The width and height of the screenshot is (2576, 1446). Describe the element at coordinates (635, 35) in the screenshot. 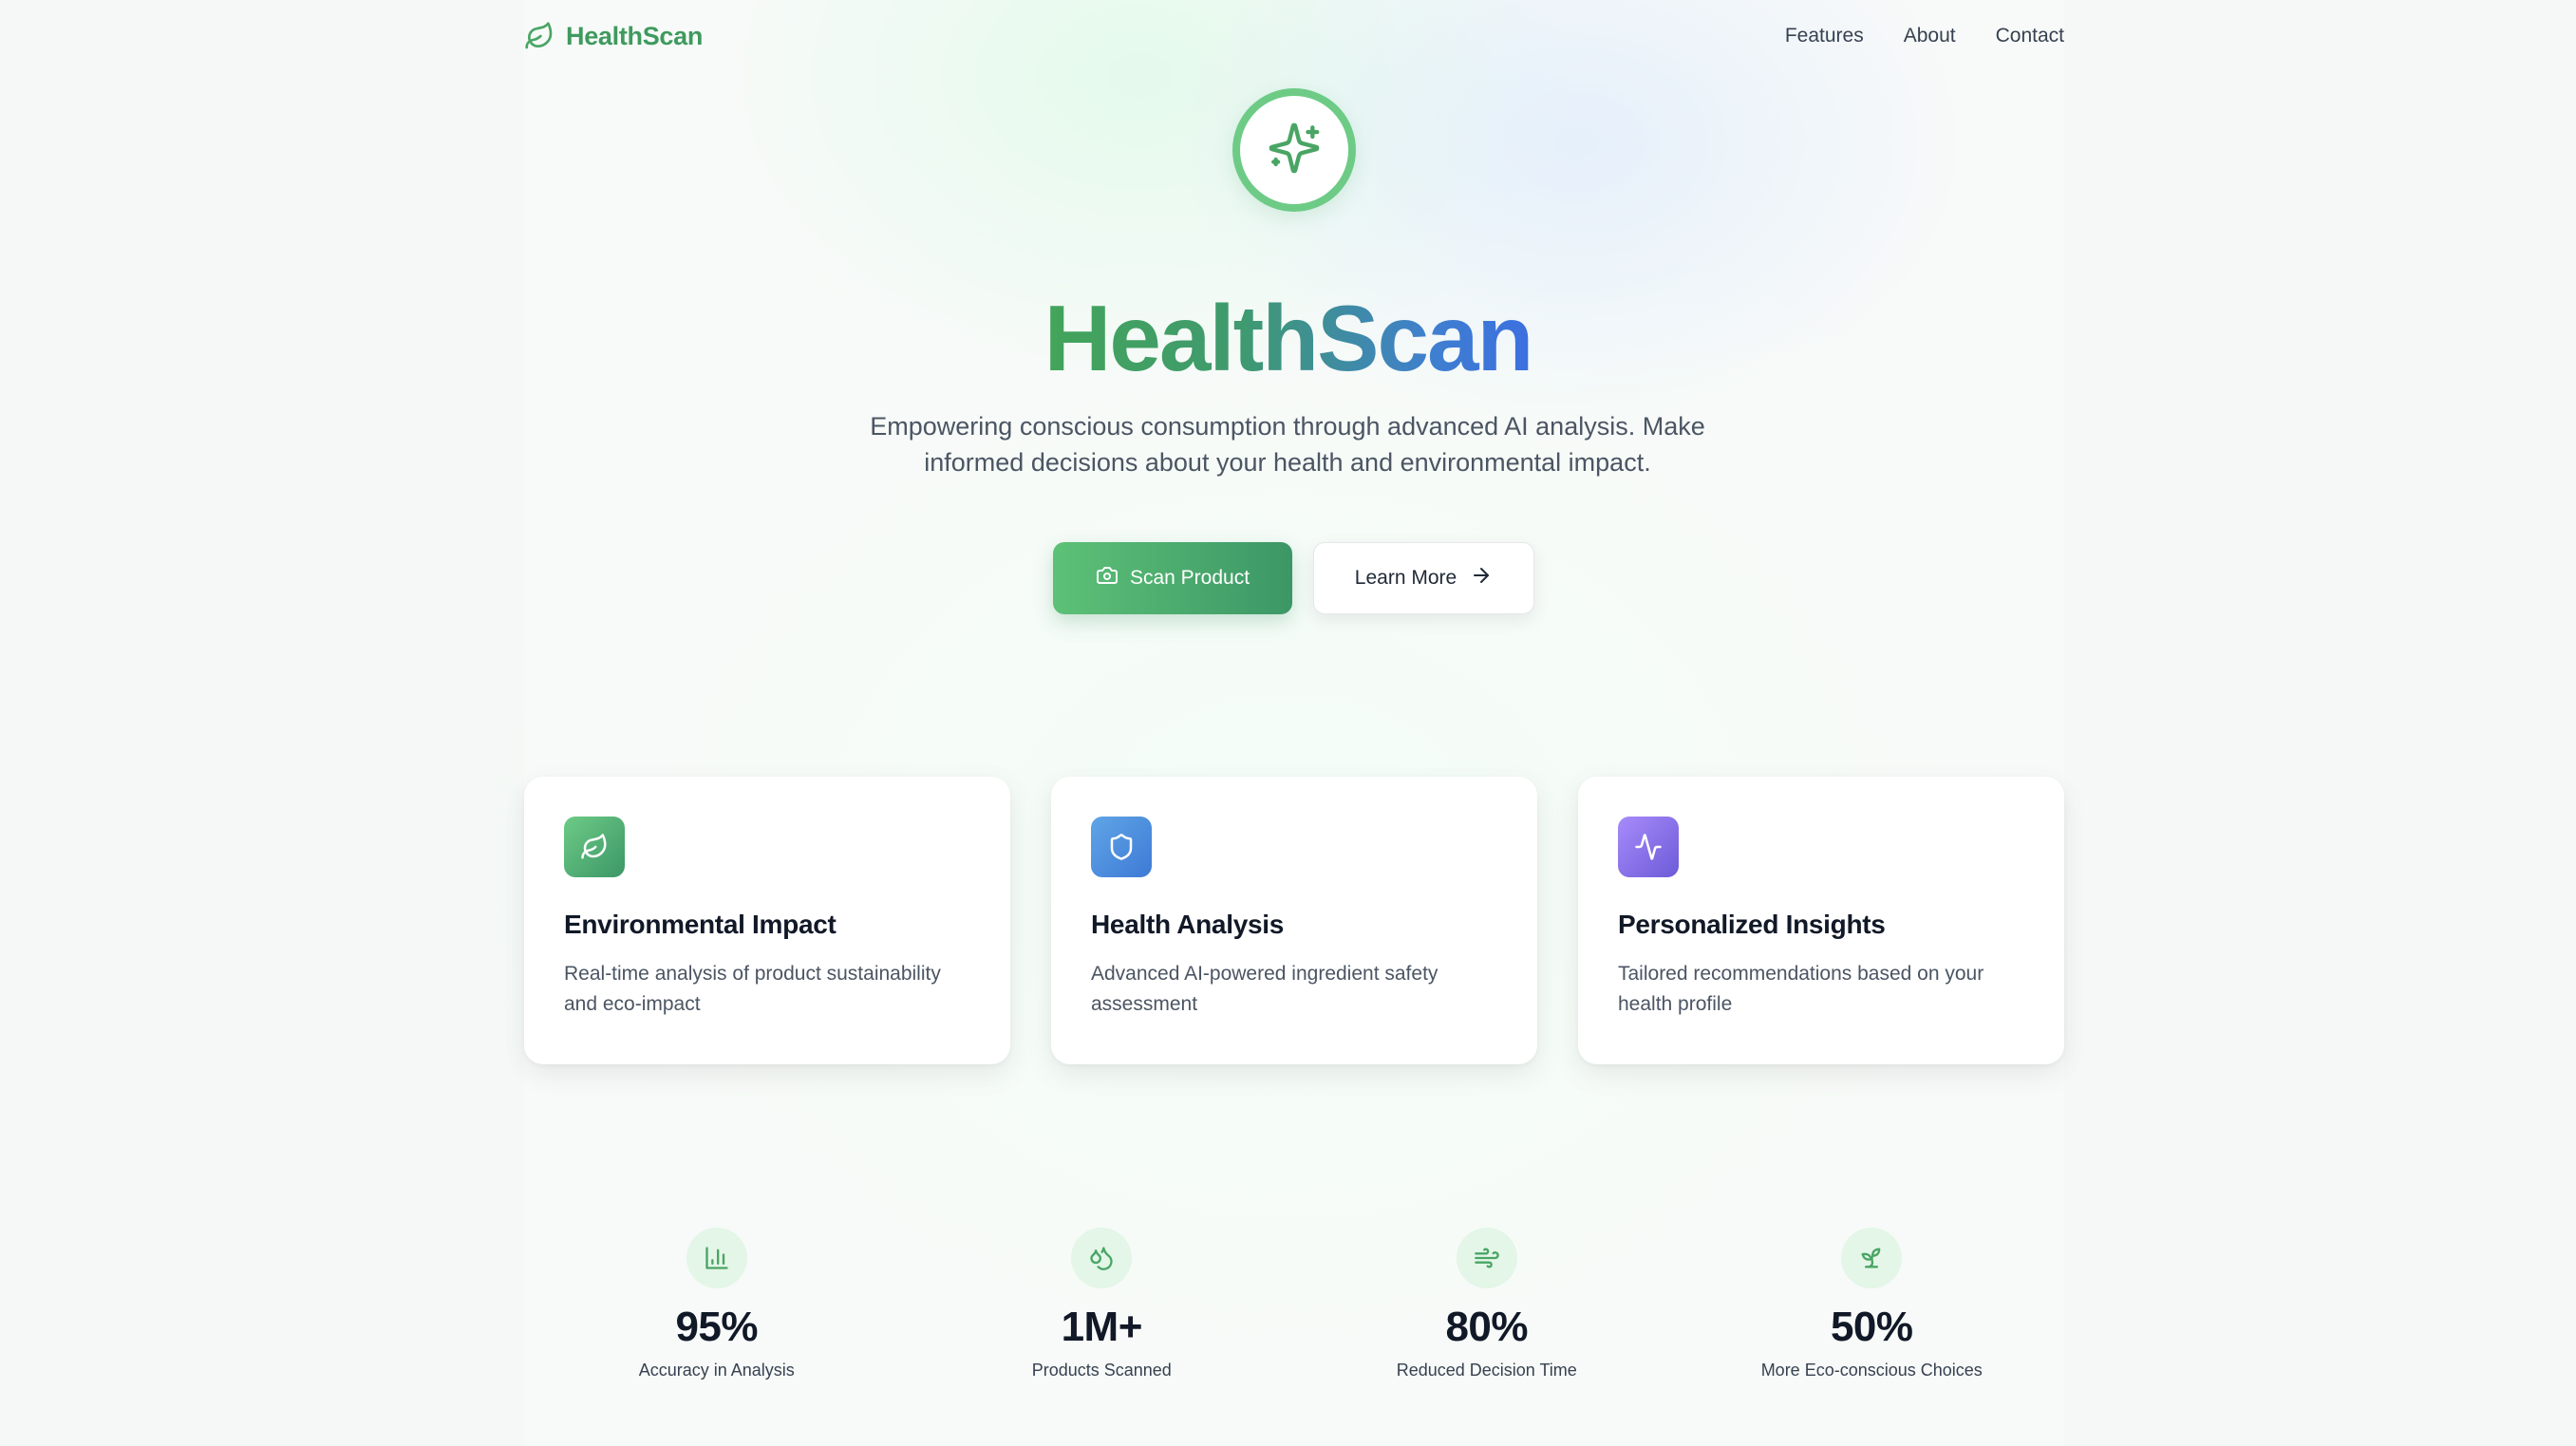

I see `brand-name: HealthScan` at that location.